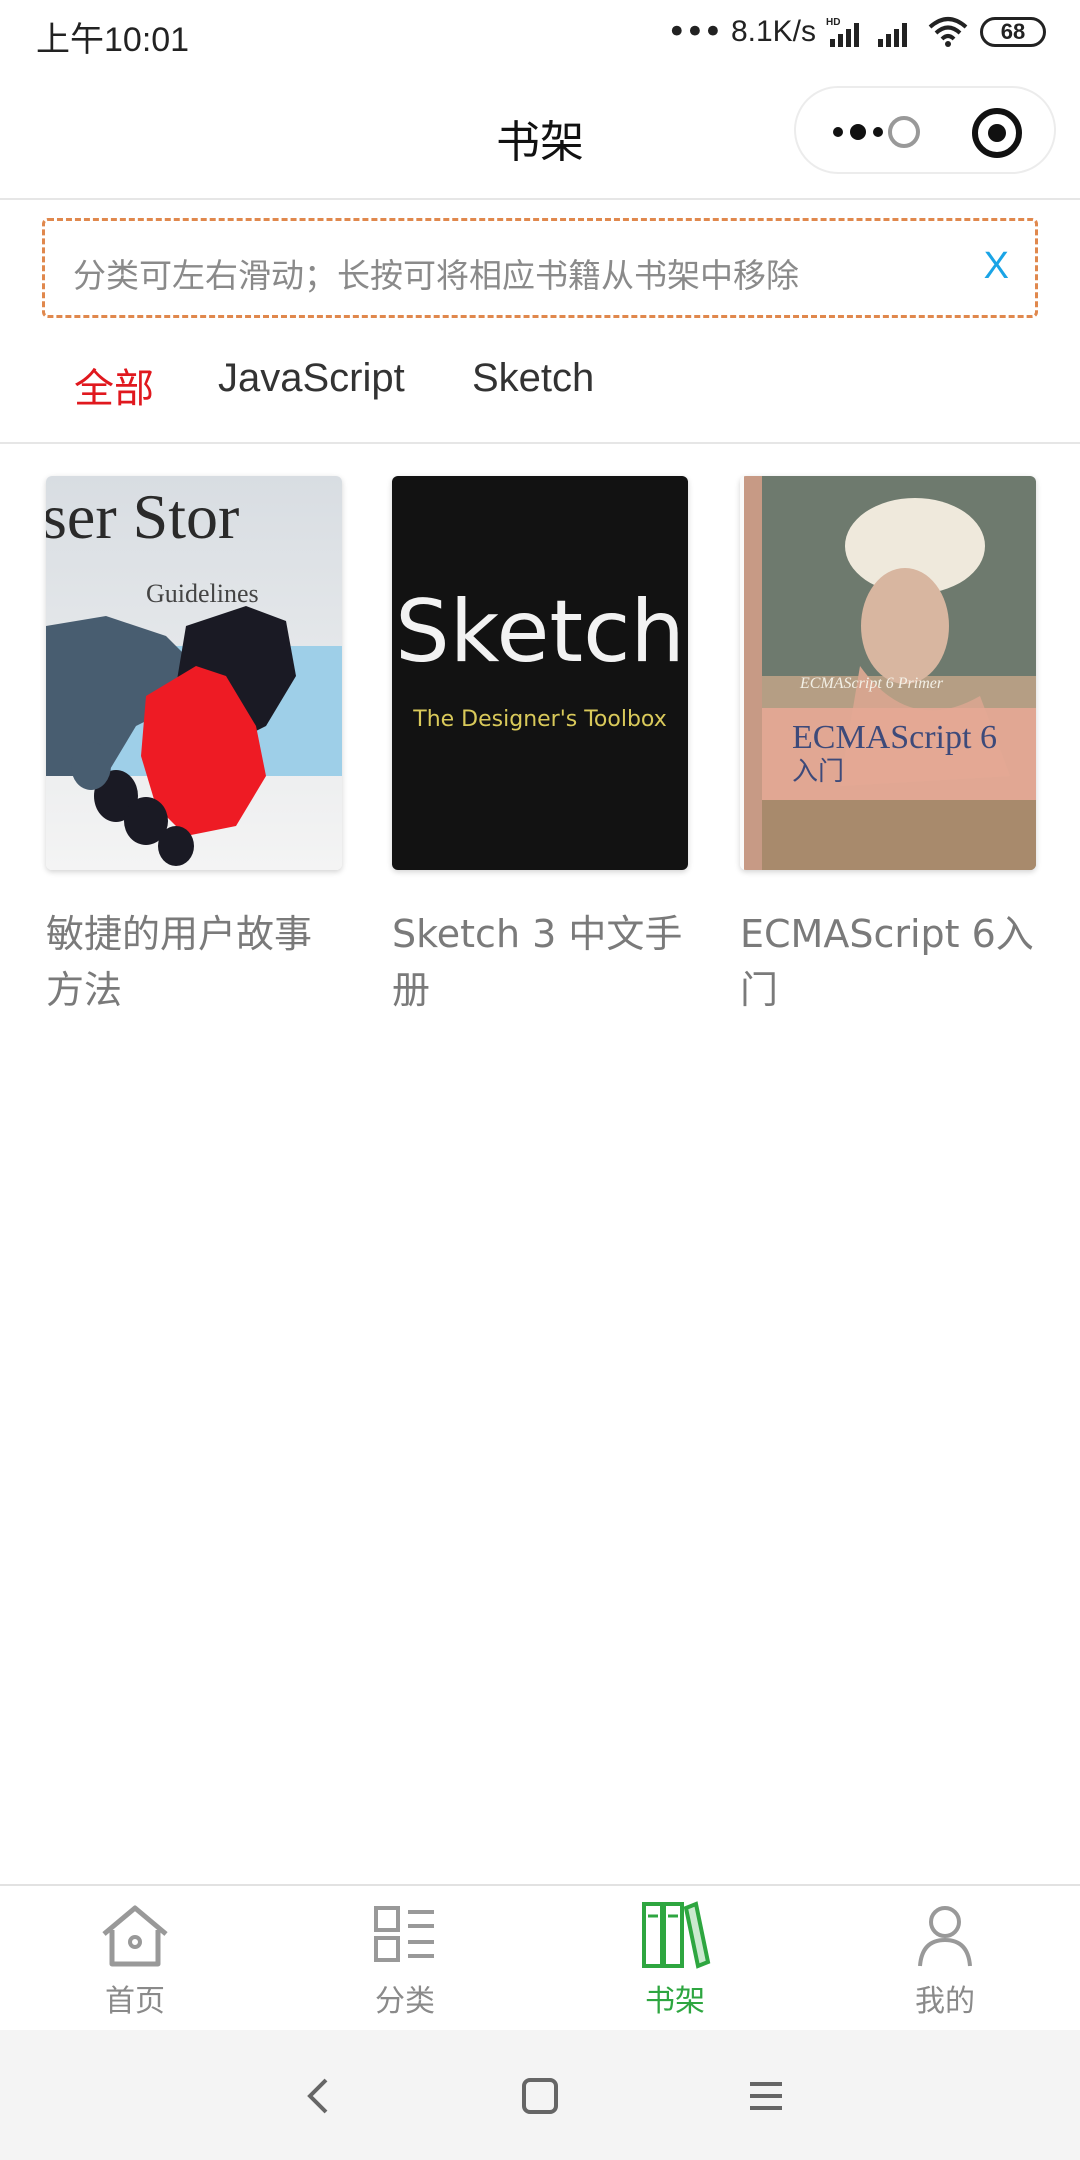 This screenshot has height=2160, width=1080. What do you see at coordinates (540, 632) in the screenshot?
I see `cover-title-text: Sketch` at bounding box center [540, 632].